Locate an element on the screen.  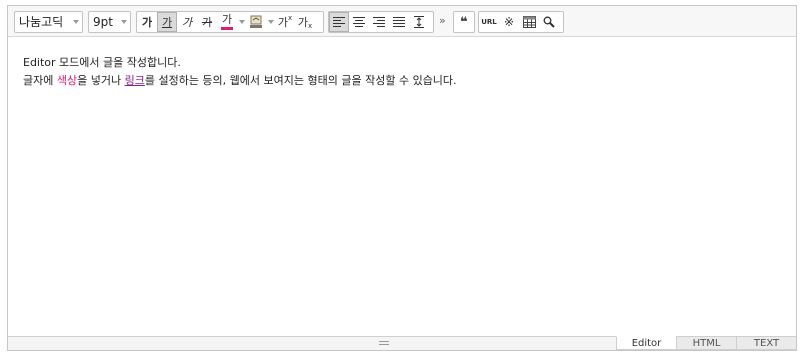
align-left-button is located at coordinates (339, 22).